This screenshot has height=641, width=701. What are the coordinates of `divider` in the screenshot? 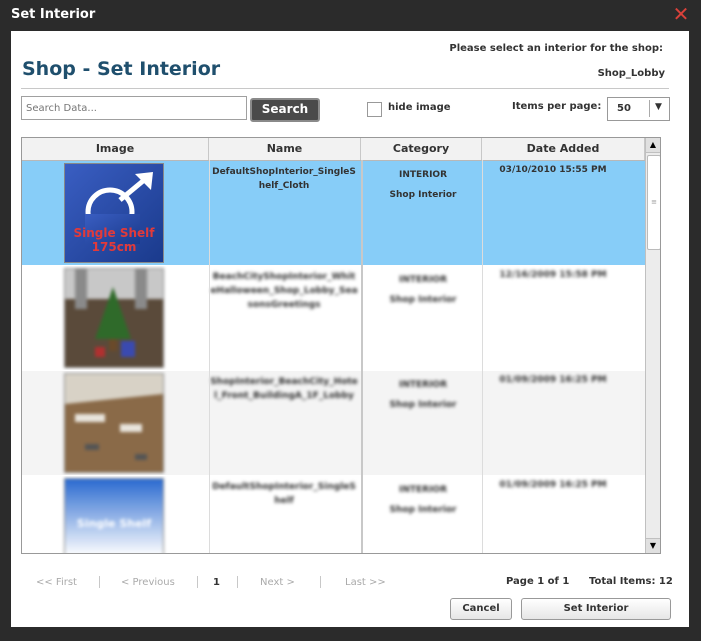 It's located at (345, 88).